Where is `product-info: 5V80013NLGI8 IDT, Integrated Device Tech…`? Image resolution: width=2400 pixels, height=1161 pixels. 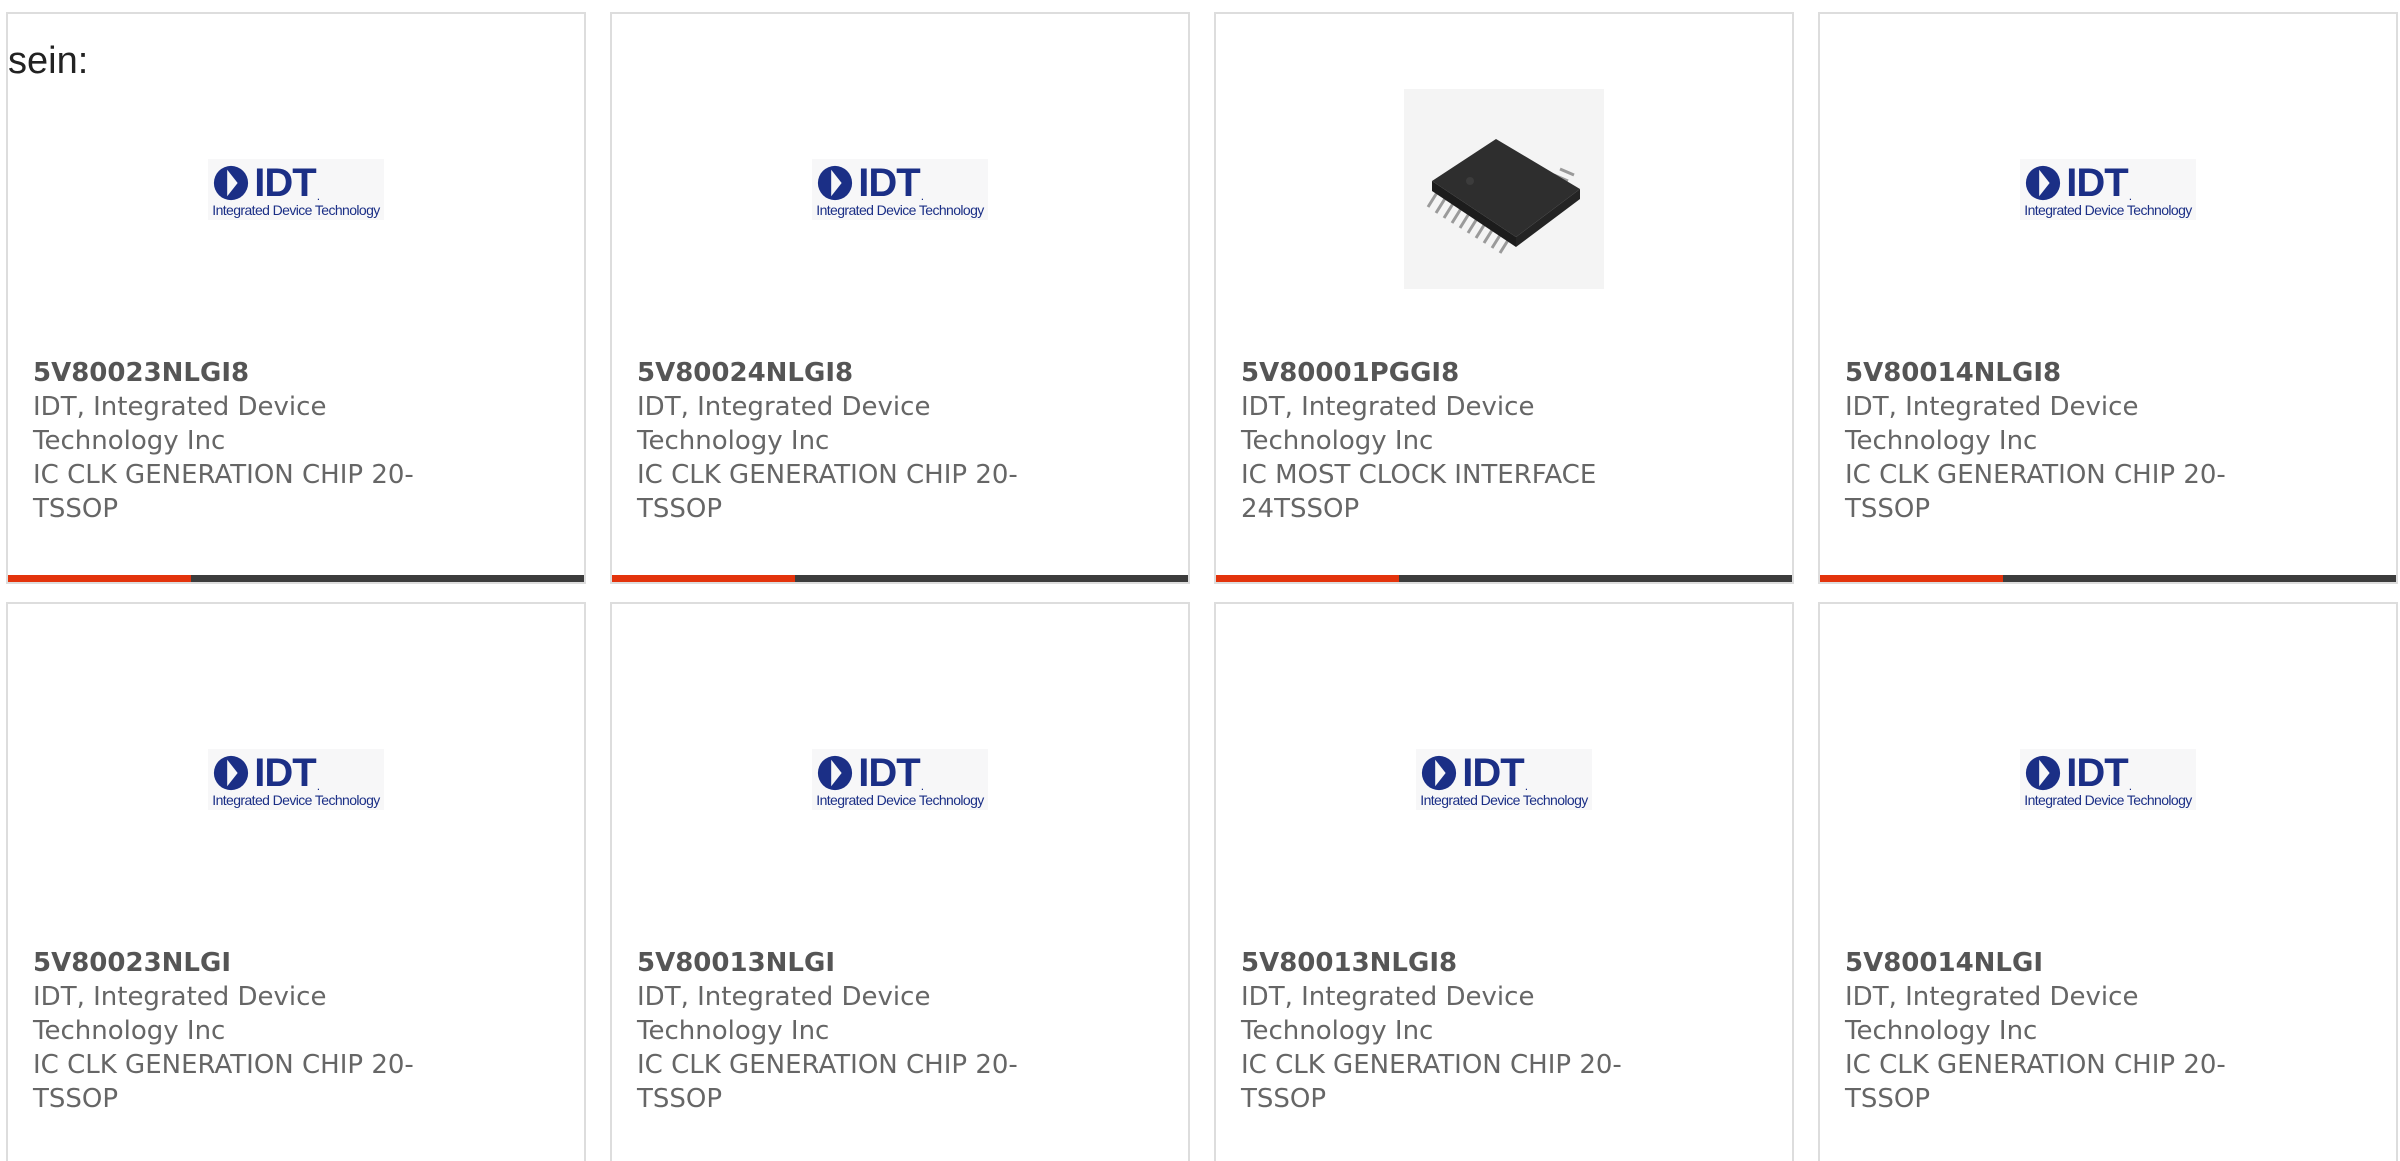 product-info: 5V80013NLGI8 IDT, Integrated Device Tech… is located at coordinates (1461, 1031).